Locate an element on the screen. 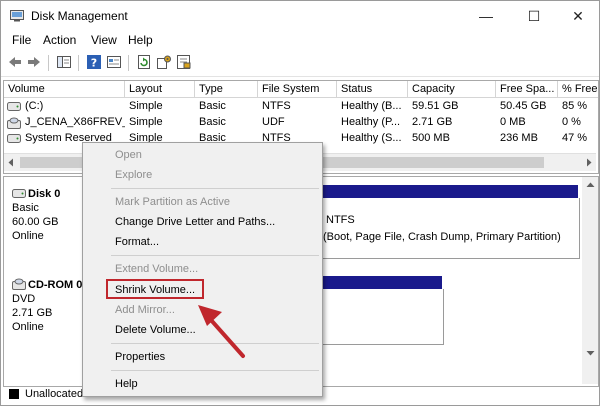 This screenshot has height=406, width=600. properties-icon is located at coordinates (114, 62).